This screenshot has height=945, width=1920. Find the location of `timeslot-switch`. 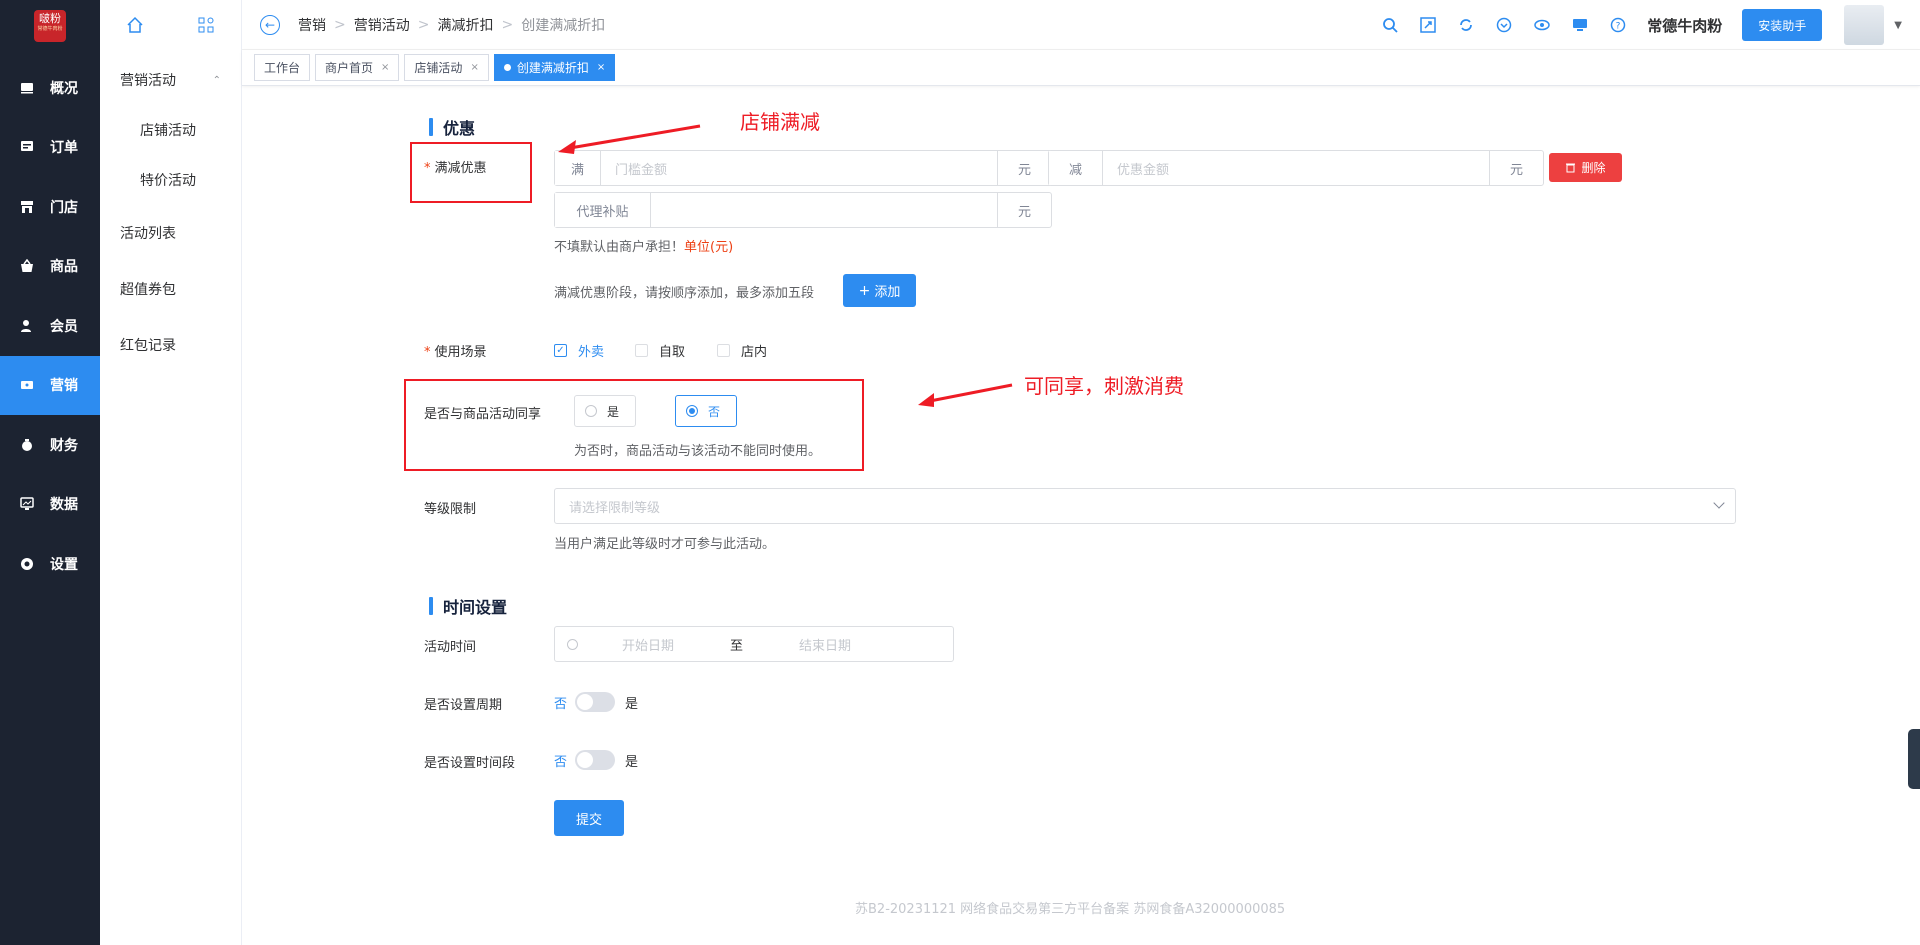

timeslot-switch is located at coordinates (595, 760).